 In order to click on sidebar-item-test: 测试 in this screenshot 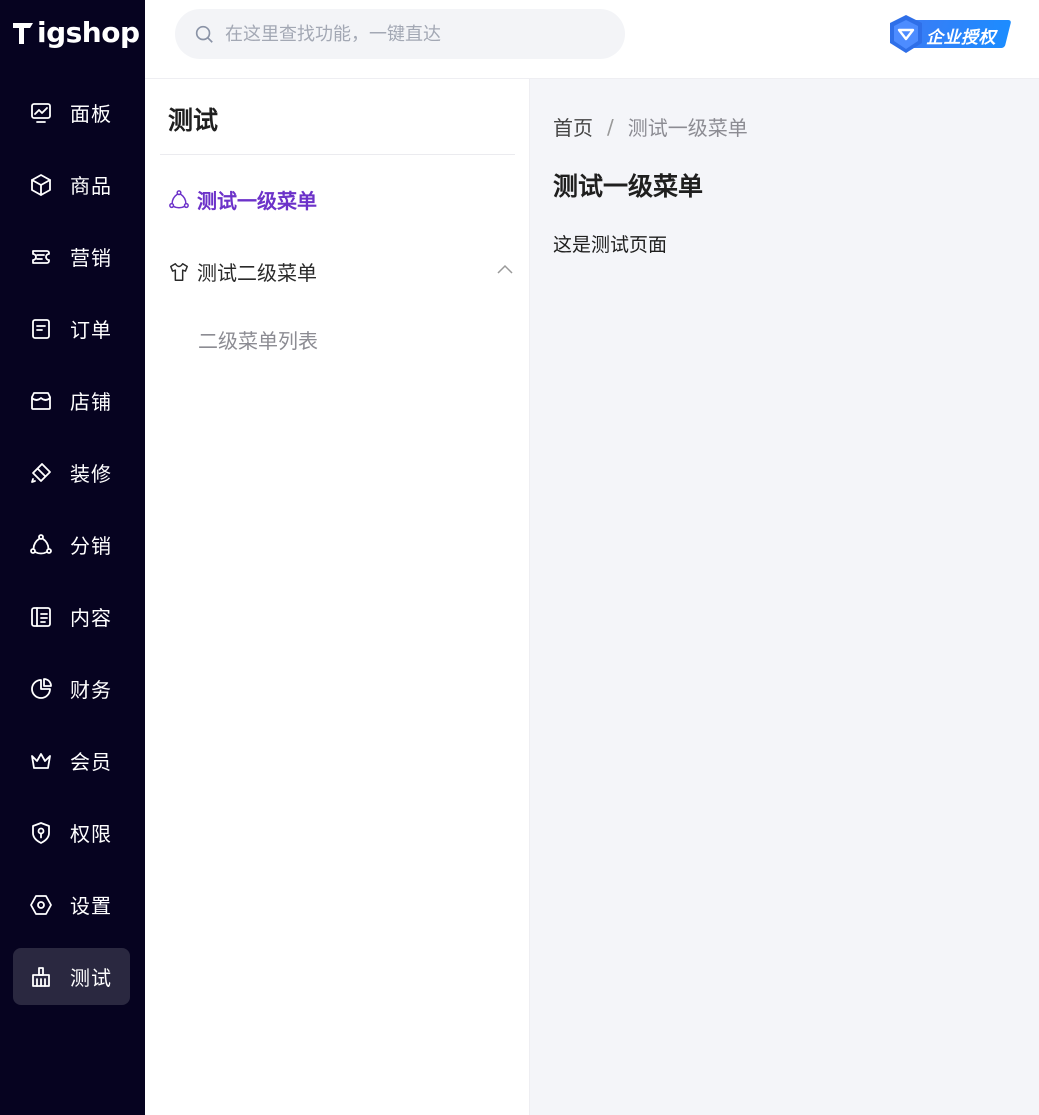, I will do `click(71, 976)`.